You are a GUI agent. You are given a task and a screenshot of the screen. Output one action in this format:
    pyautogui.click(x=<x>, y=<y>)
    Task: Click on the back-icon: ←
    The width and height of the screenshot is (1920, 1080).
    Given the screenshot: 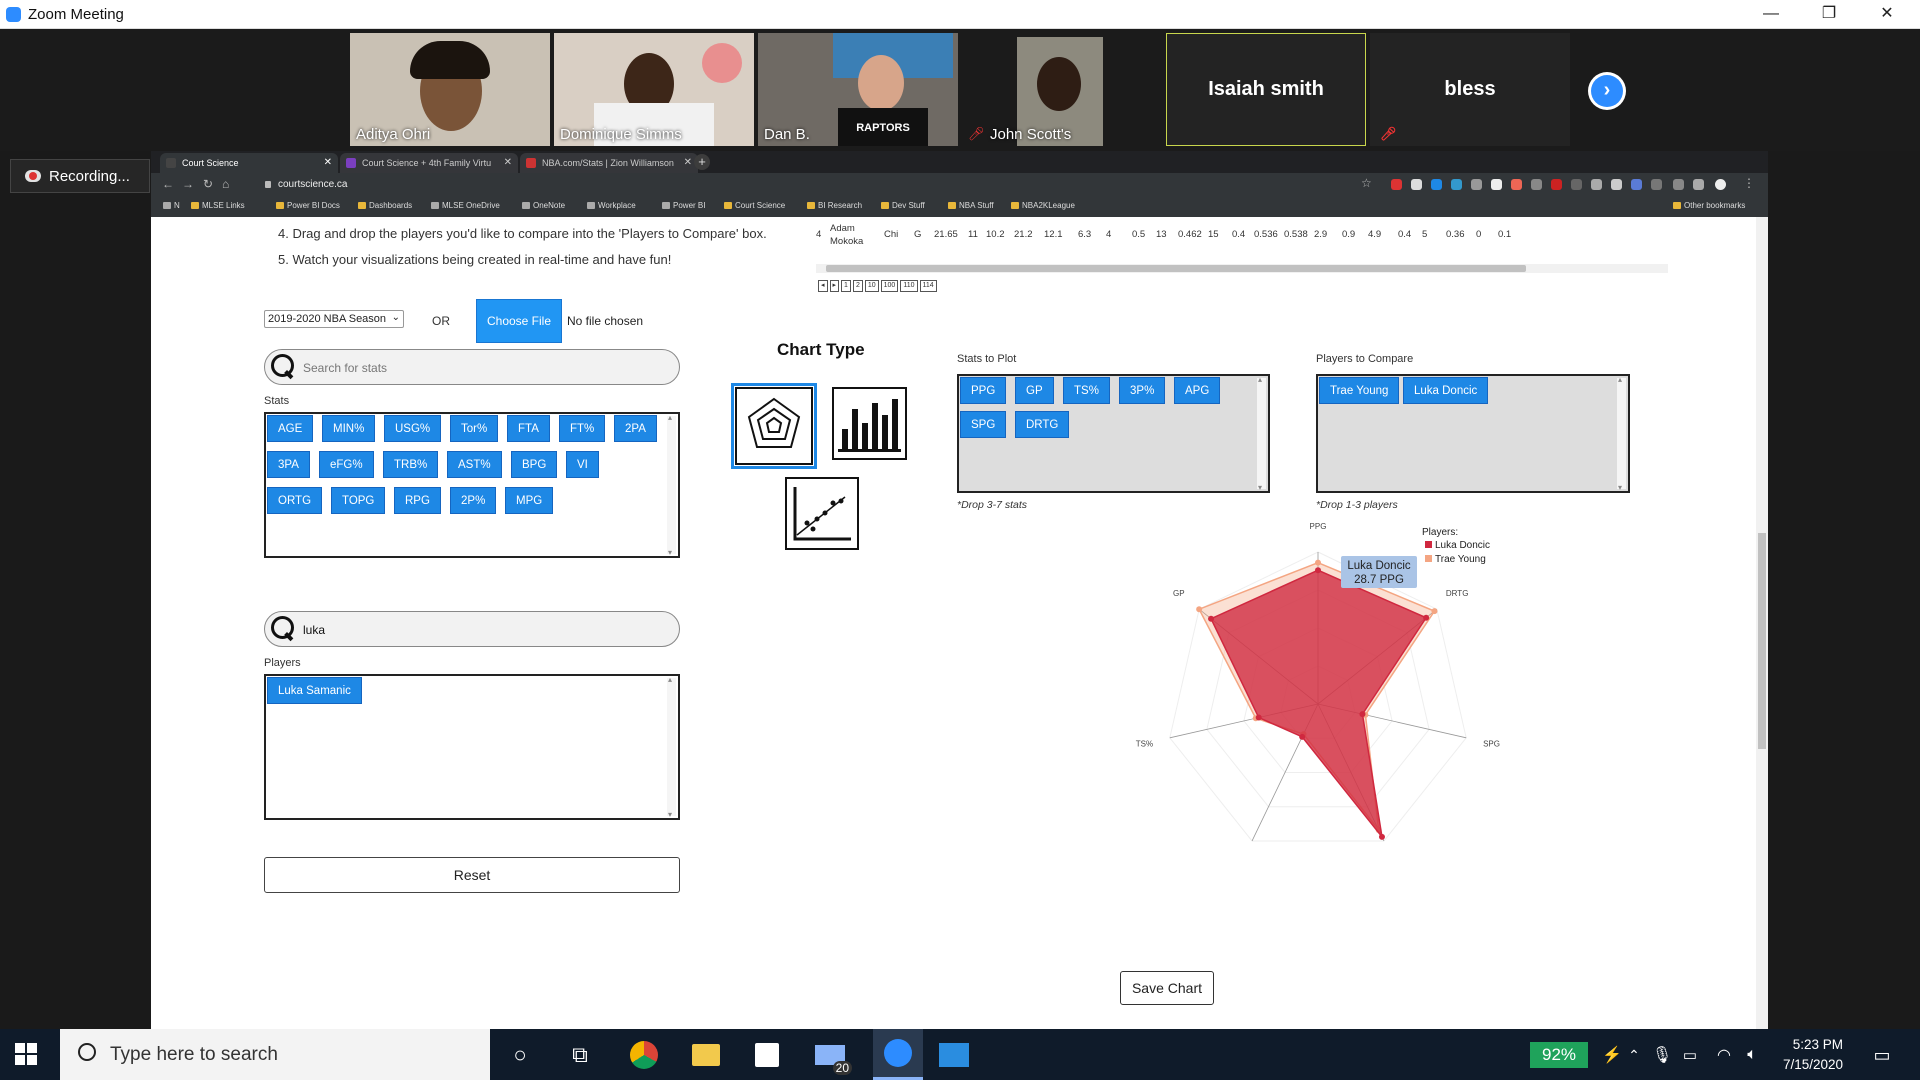 What is the action you would take?
    pyautogui.click(x=168, y=184)
    